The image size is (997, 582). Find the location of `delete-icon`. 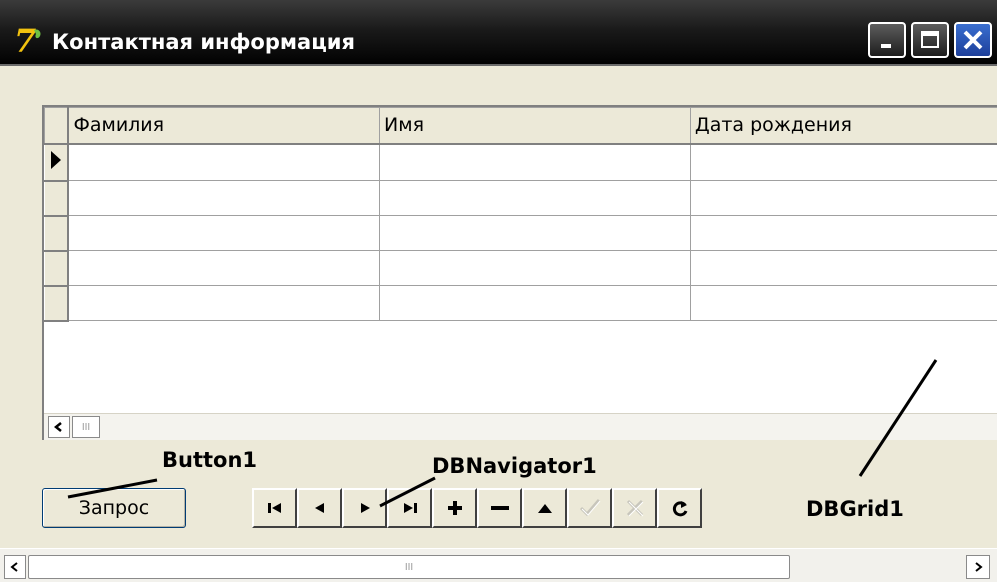

delete-icon is located at coordinates (499, 508).